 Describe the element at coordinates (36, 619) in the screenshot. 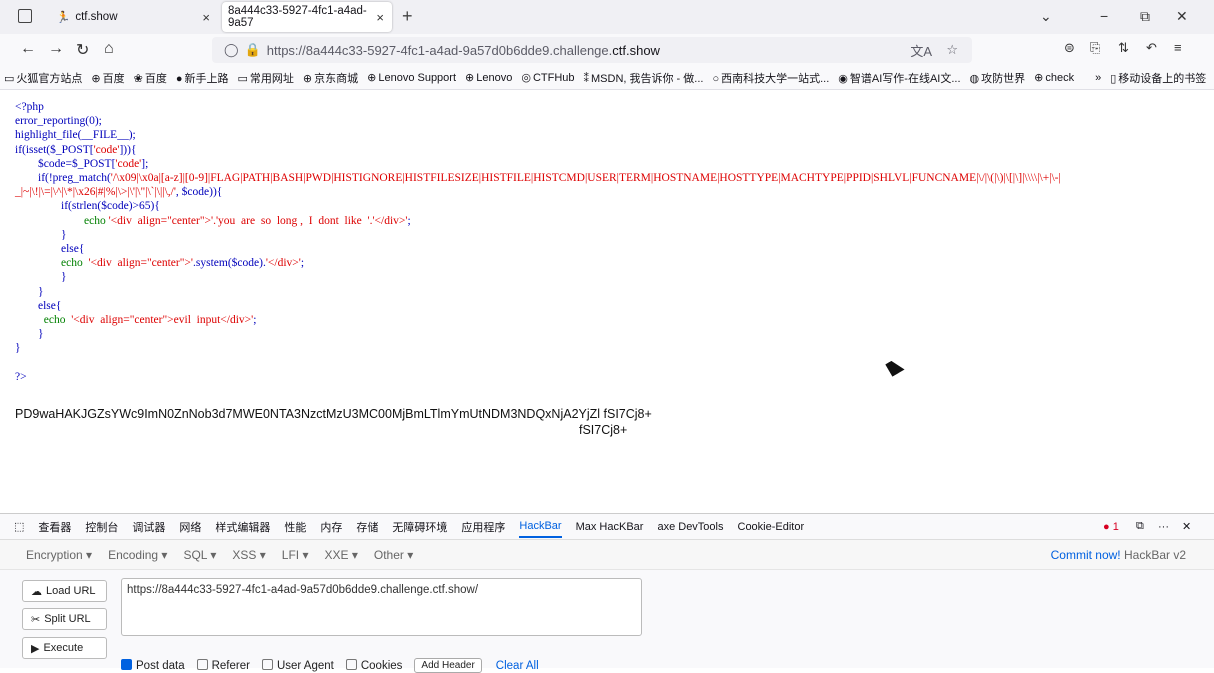

I see `scissors-icon: ✂` at that location.